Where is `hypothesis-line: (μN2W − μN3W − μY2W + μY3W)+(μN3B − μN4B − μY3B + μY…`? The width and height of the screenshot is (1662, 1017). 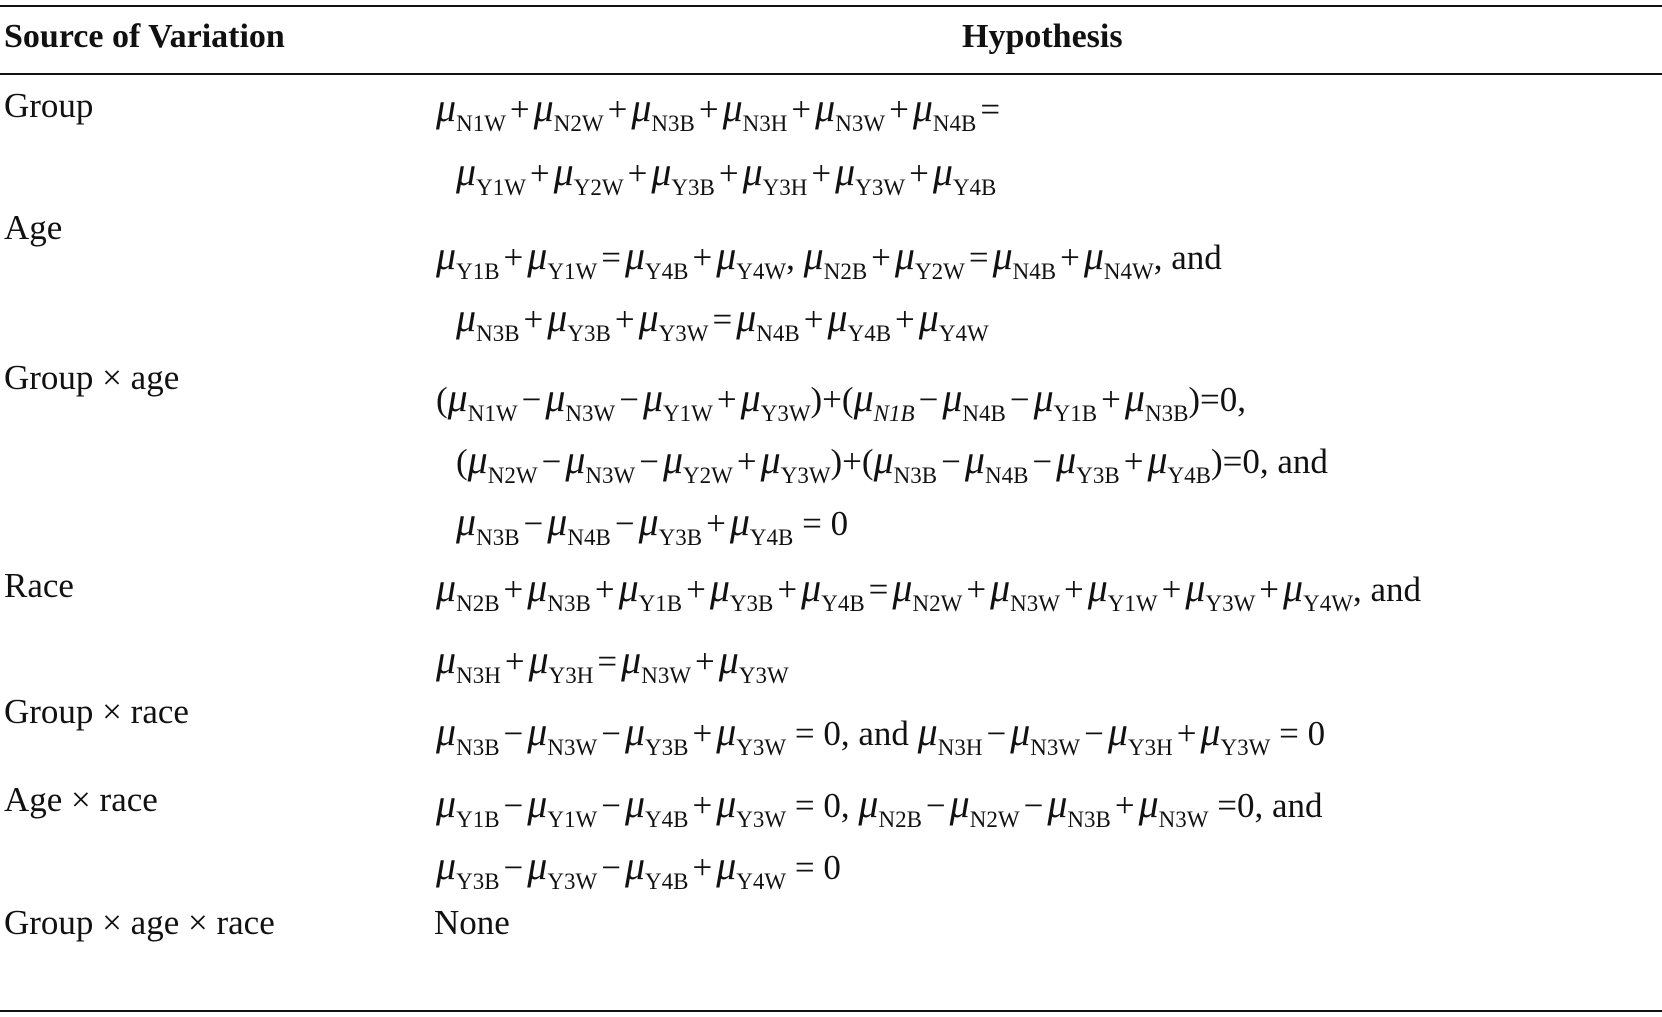 hypothesis-line: (μN2W − μN3W − μY2W + μY3W)+(μN3B − μN4B − μY3B + μY… is located at coordinates (892, 461).